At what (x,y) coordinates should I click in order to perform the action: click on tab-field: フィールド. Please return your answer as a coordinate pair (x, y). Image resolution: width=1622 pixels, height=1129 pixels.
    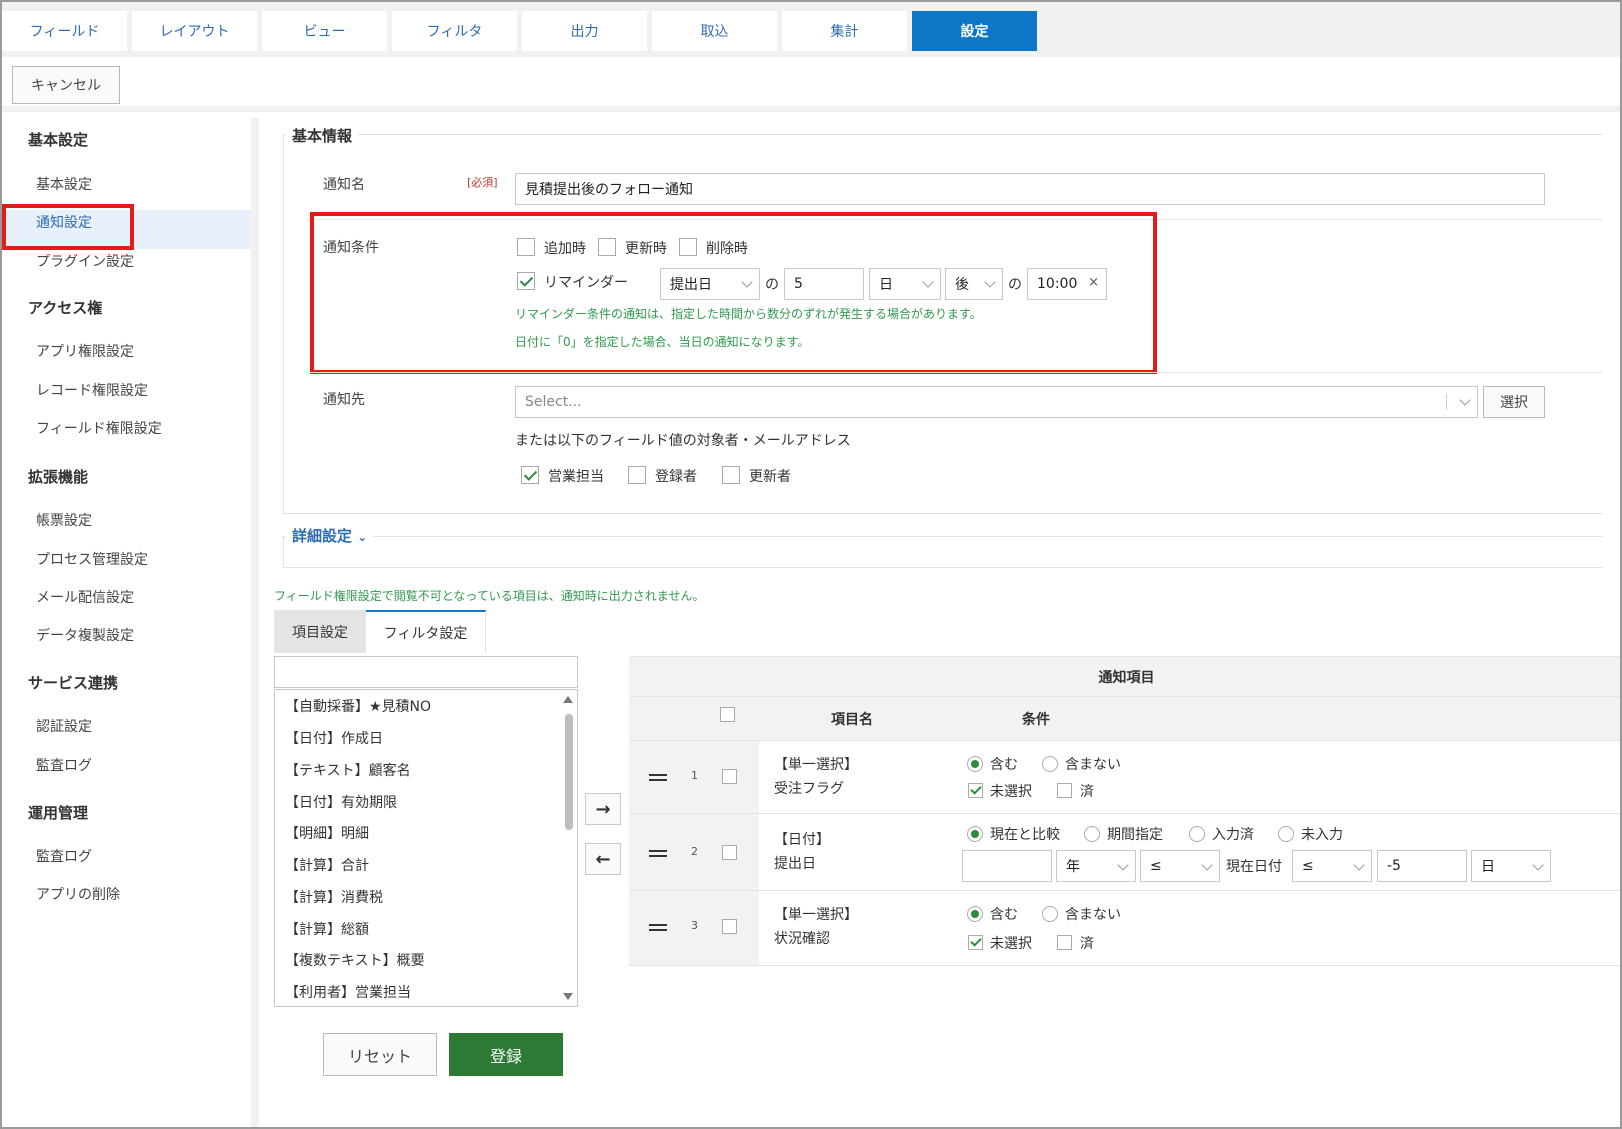
    Looking at the image, I should click on (64, 31).